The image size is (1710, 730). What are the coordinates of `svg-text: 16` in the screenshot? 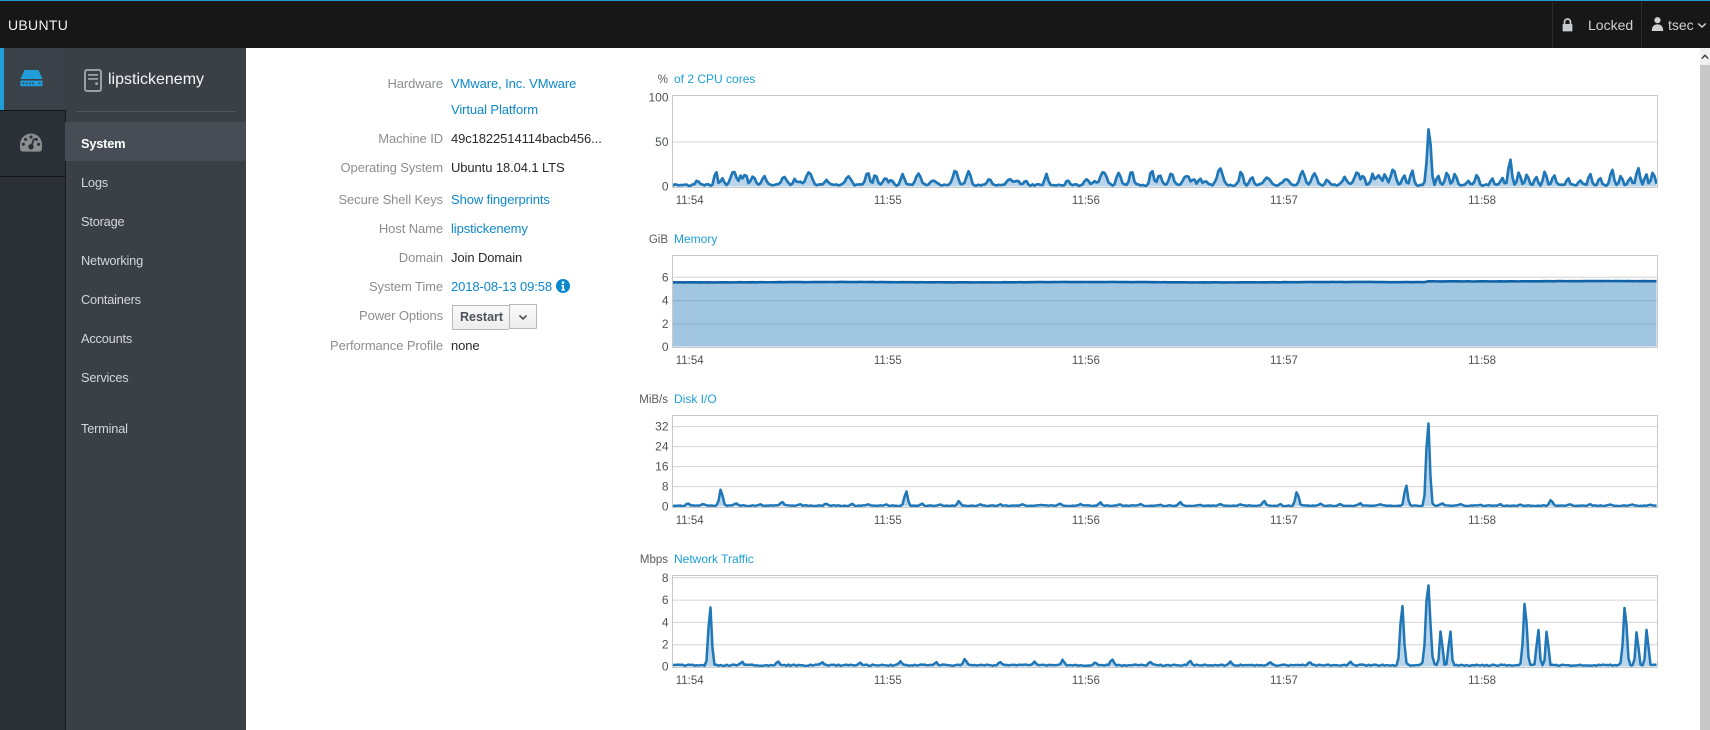 It's located at (662, 467).